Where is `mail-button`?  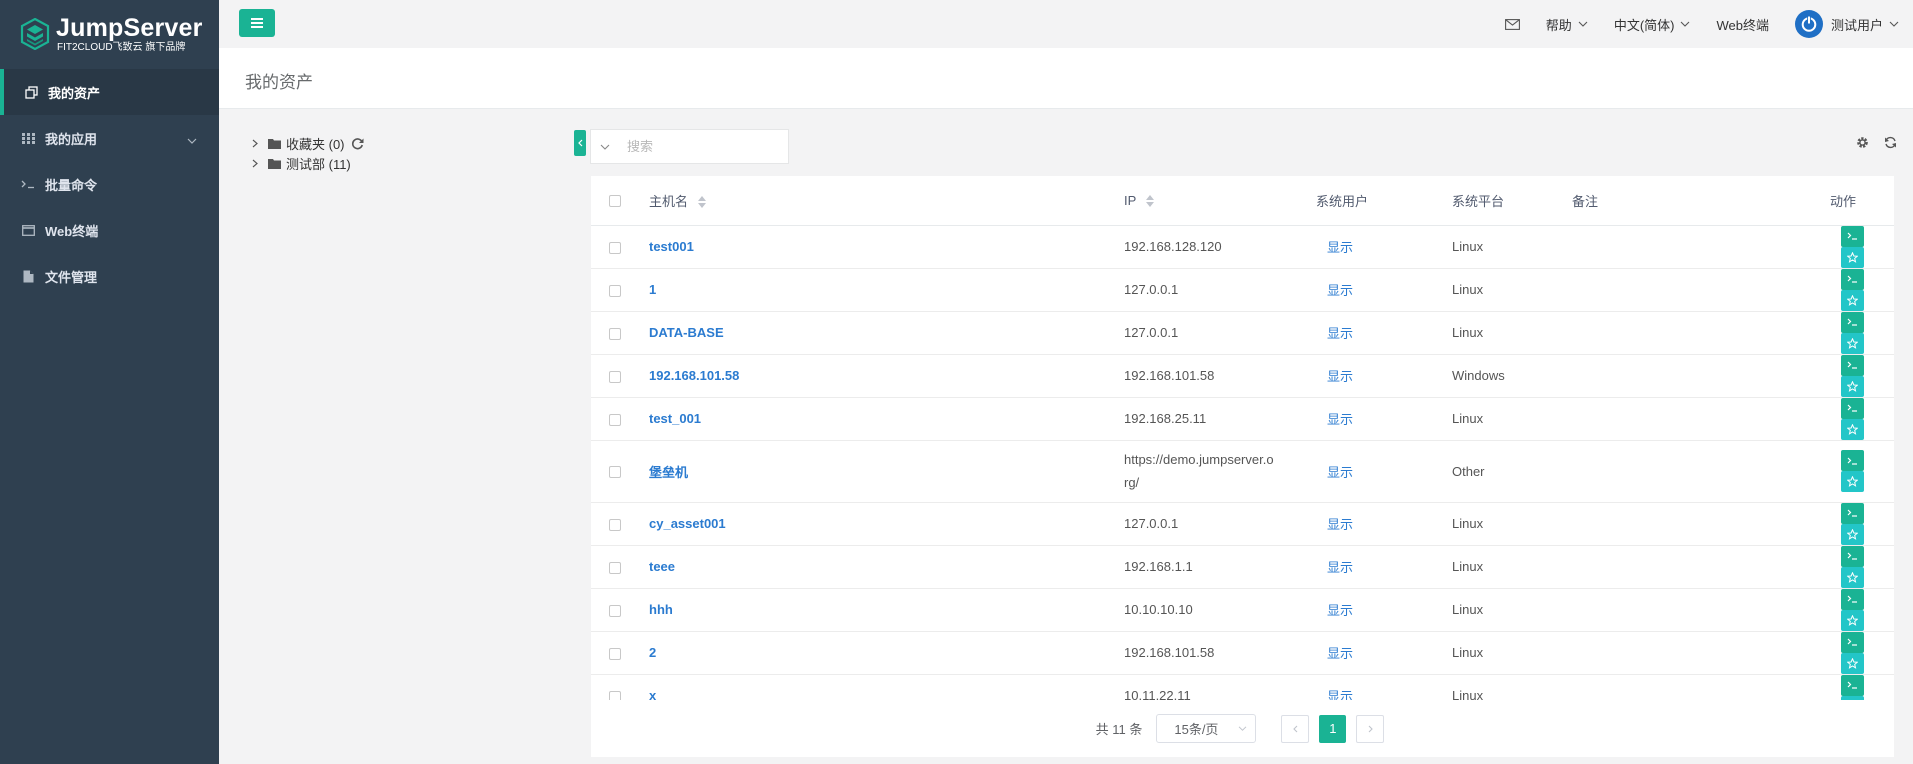 mail-button is located at coordinates (1512, 24).